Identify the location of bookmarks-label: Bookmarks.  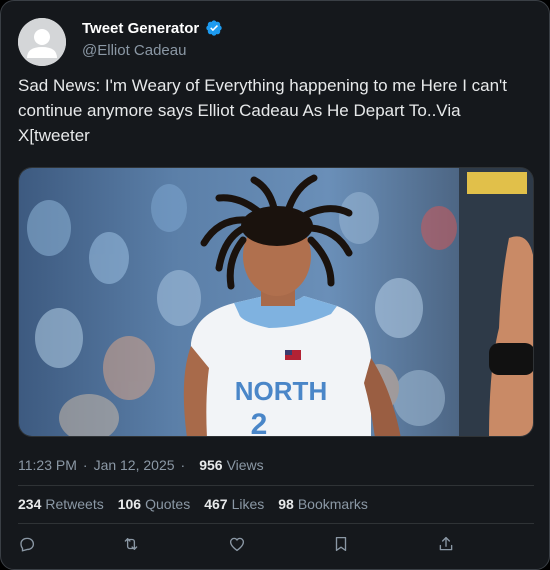
(332, 504).